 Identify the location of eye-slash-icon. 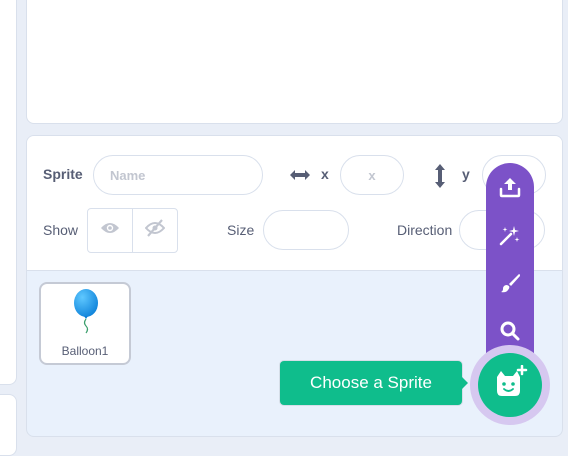
(155, 230).